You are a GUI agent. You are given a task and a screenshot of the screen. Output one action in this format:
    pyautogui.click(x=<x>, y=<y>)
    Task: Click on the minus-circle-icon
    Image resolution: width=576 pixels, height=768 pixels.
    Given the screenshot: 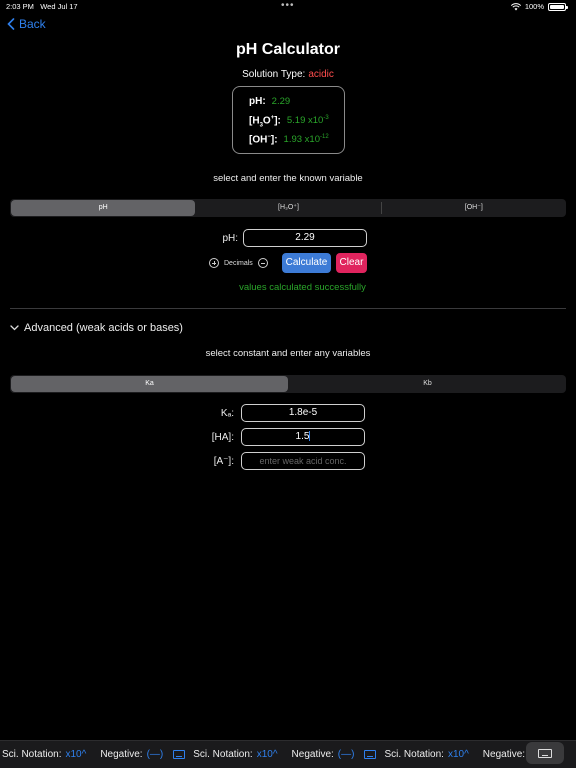 What is the action you would take?
    pyautogui.click(x=262, y=263)
    